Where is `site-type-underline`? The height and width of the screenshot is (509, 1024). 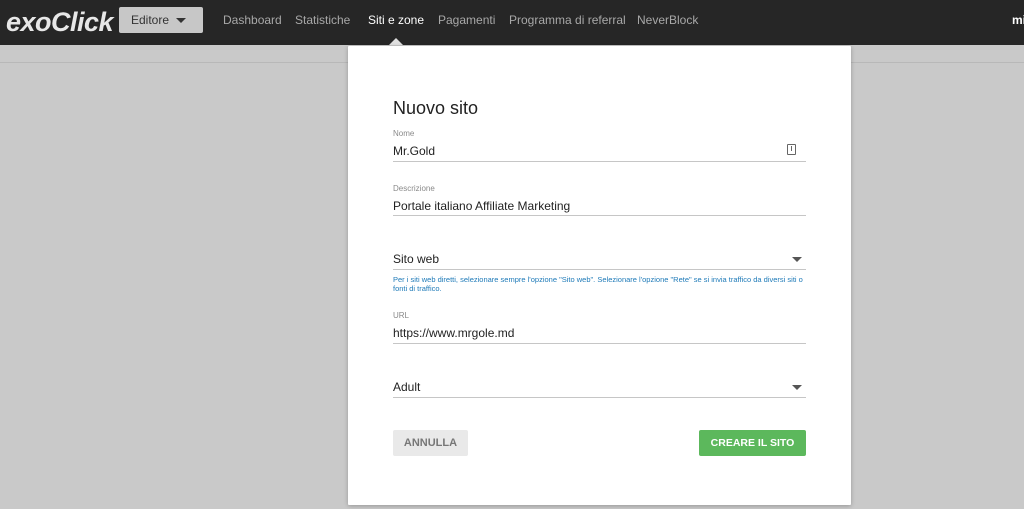 site-type-underline is located at coordinates (599, 269).